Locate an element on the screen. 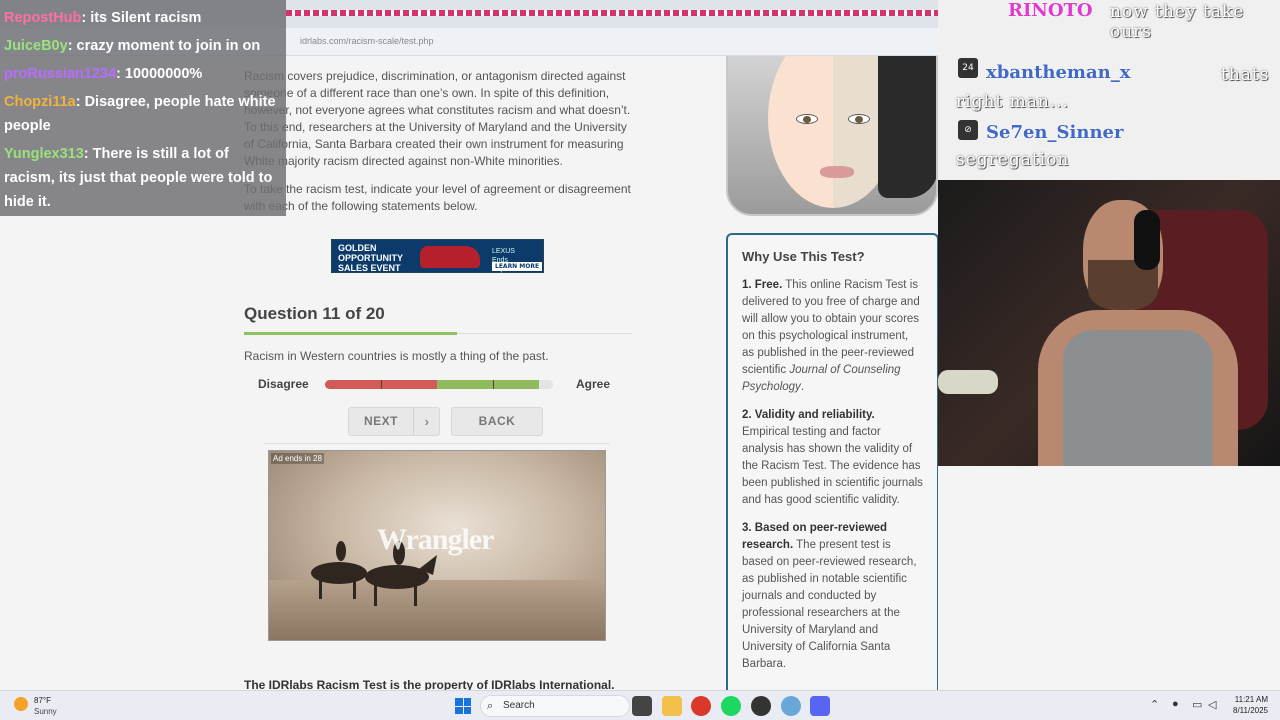  stream-username: Se7en_Sinner is located at coordinates (1055, 132).